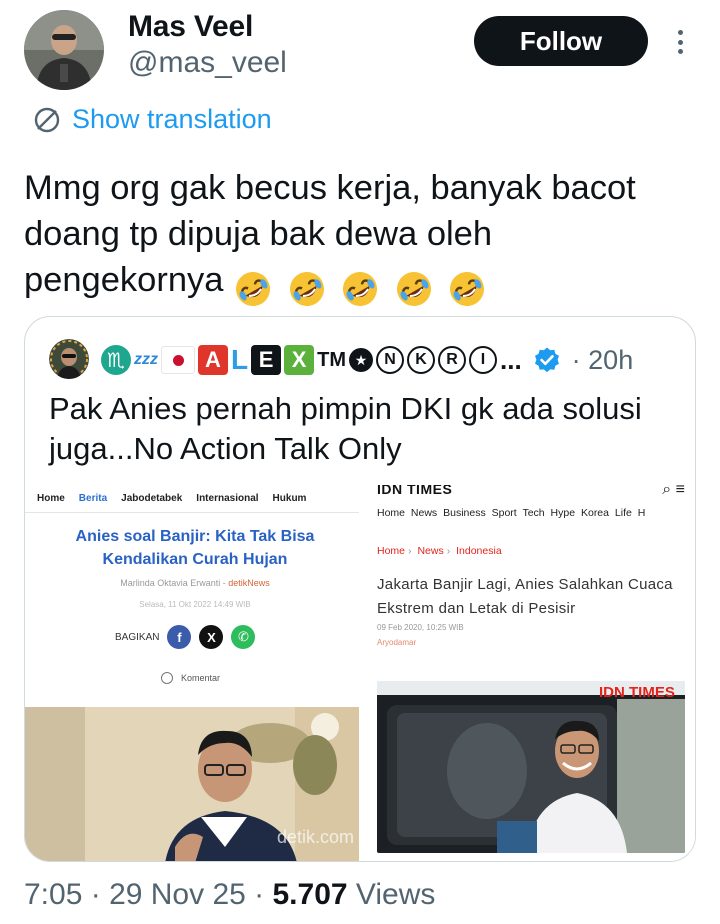 Image resolution: width=720 pixels, height=924 pixels. Describe the element at coordinates (211, 637) in the screenshot. I see `x-icon: X` at that location.